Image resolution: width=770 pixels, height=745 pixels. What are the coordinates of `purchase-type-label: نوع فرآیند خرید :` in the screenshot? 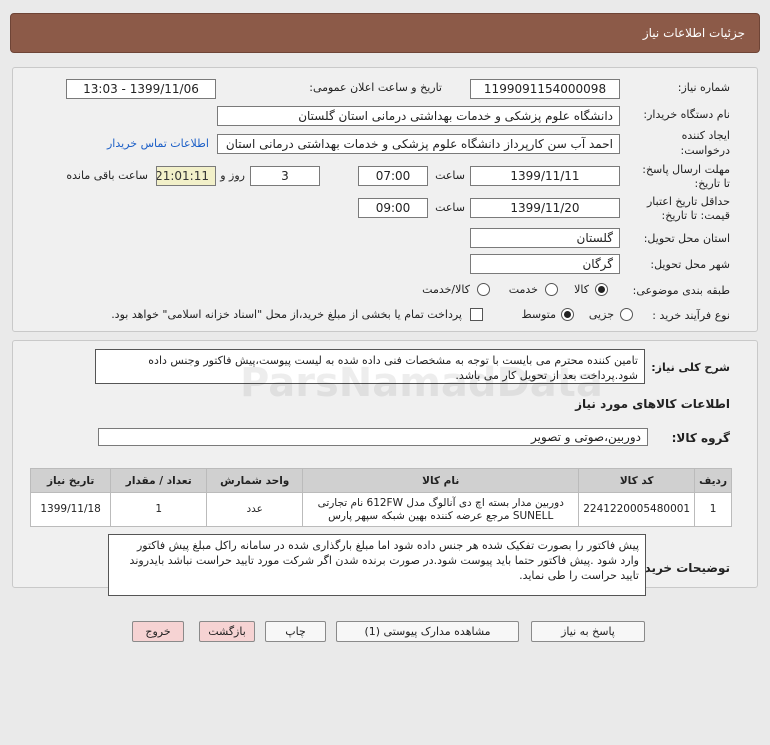 It's located at (691, 315).